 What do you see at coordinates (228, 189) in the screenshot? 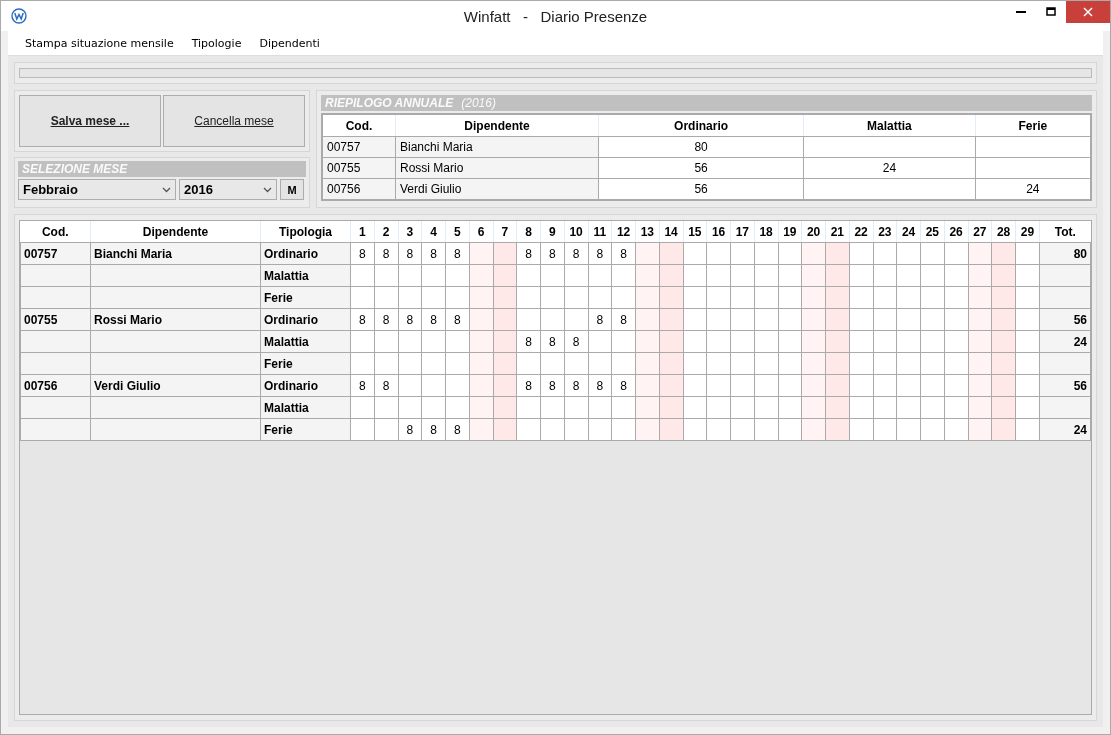
I see `year-dropdown: 2016` at bounding box center [228, 189].